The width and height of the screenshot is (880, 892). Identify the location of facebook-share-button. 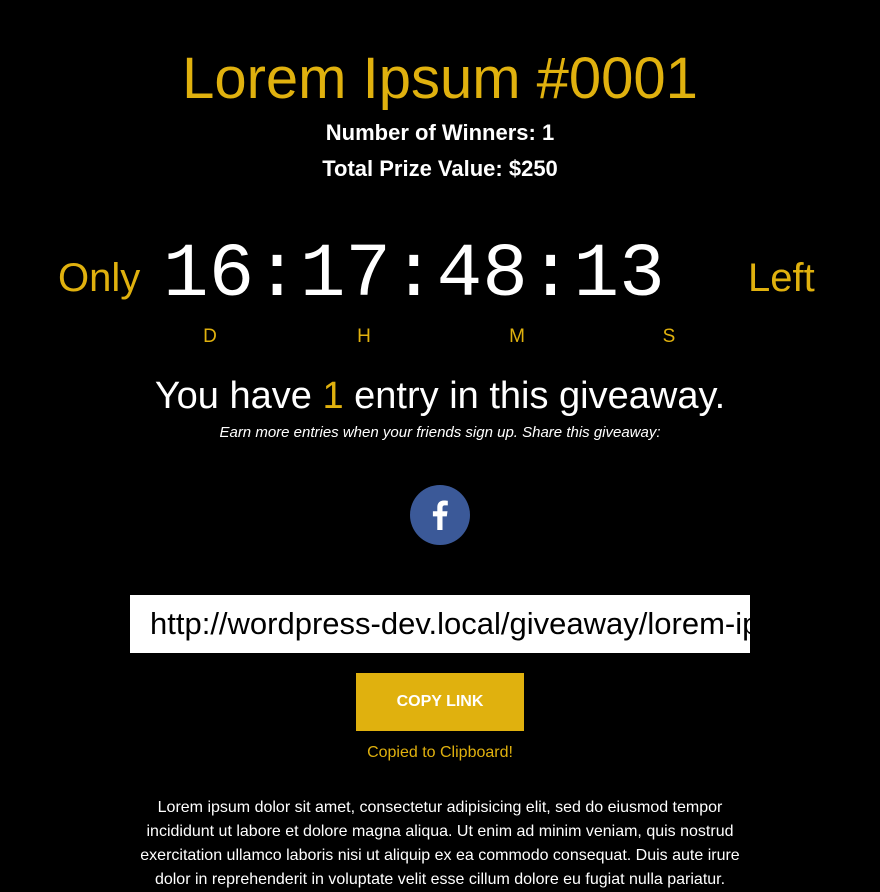
(440, 515).